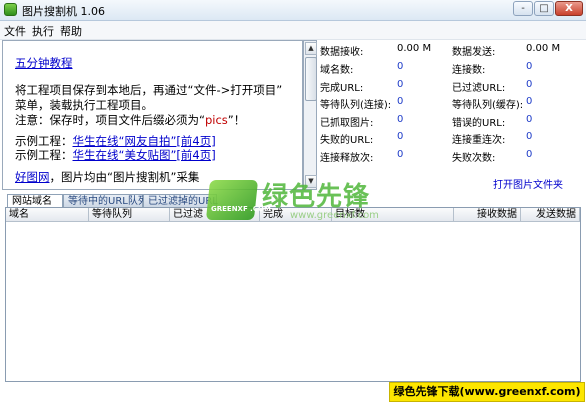  I want to click on intro-line-2: 菜单，装载执行工程项目。, so click(84, 105).